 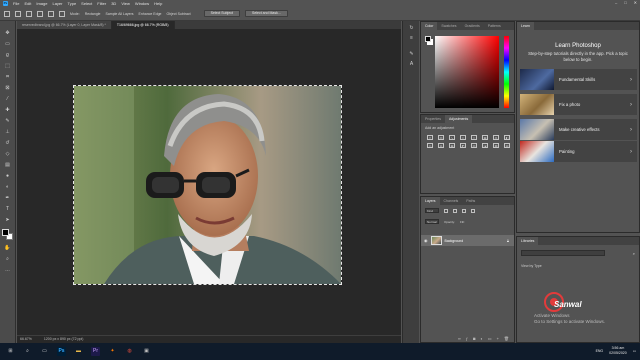 I want to click on tab-layers: Layers, so click(x=430, y=201).